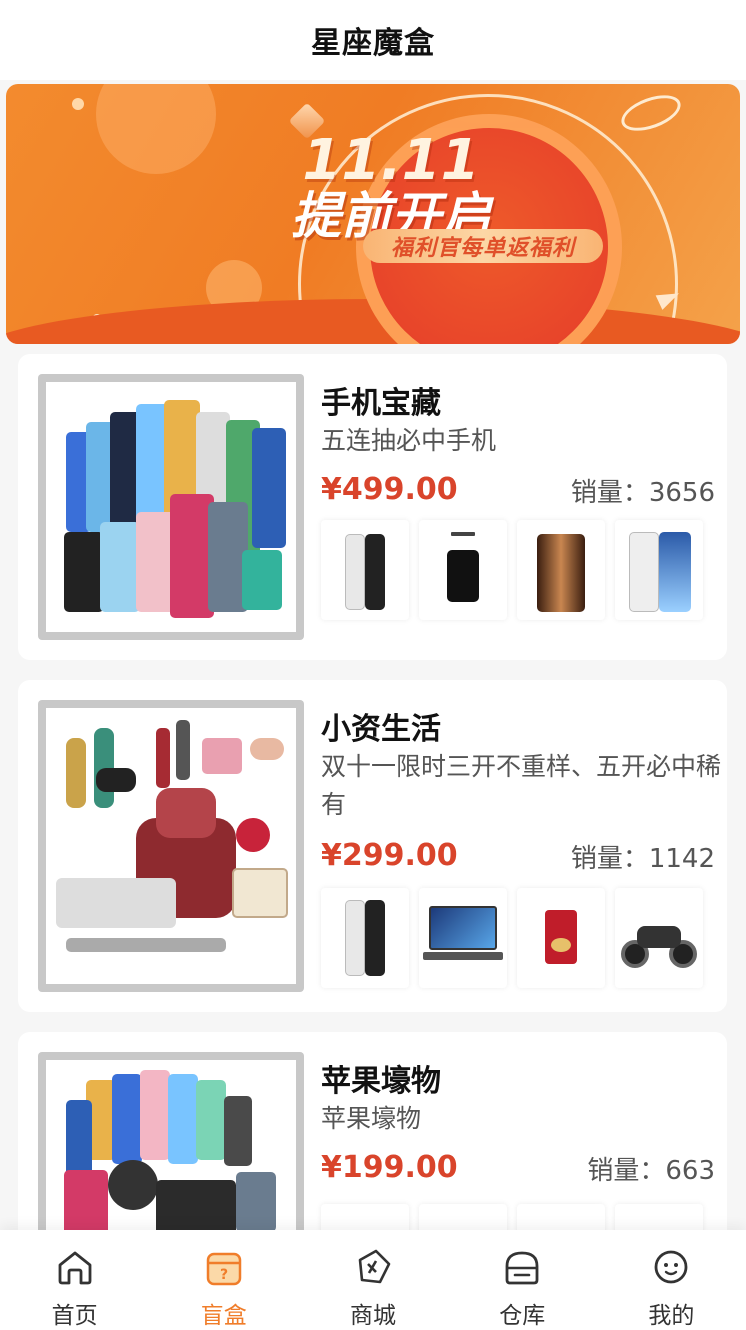  I want to click on tab-mall: 商城, so click(372, 1280).